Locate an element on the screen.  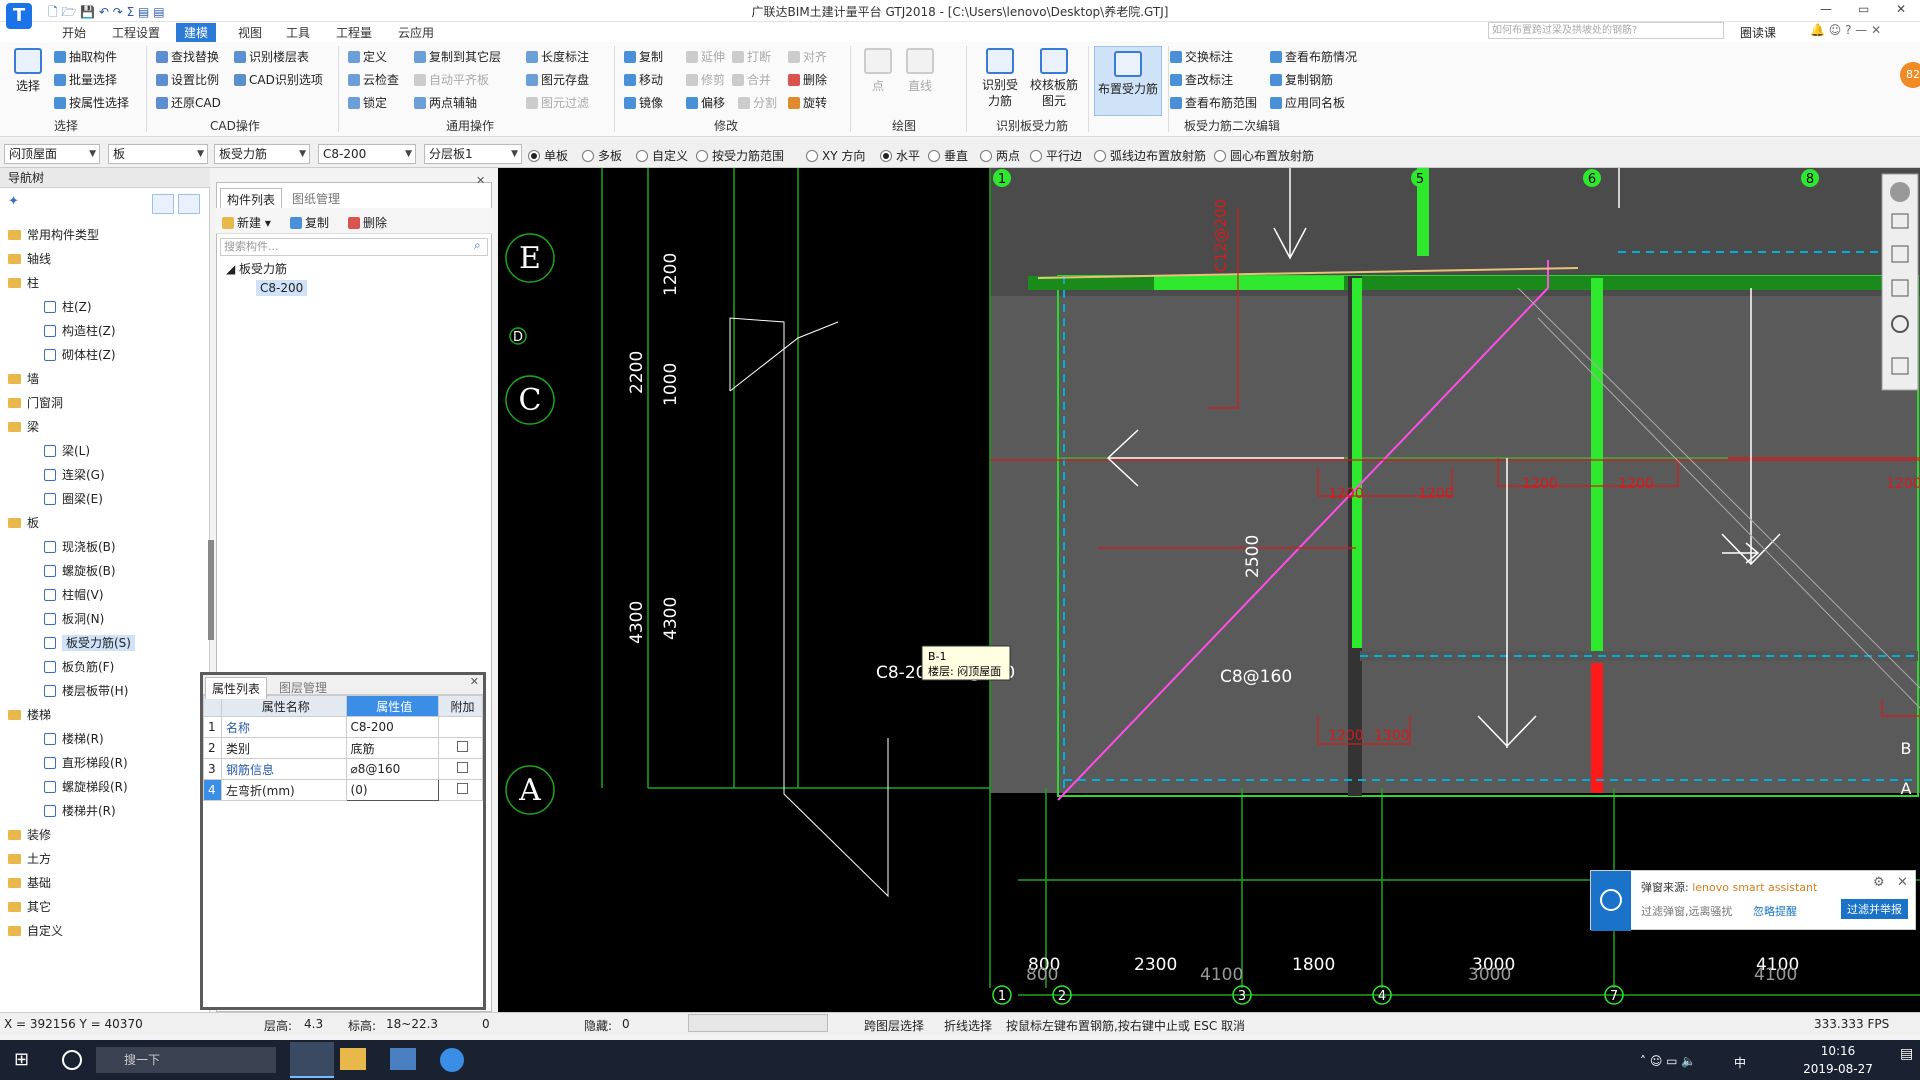
copy-component-button: 复制 is located at coordinates (309, 222).